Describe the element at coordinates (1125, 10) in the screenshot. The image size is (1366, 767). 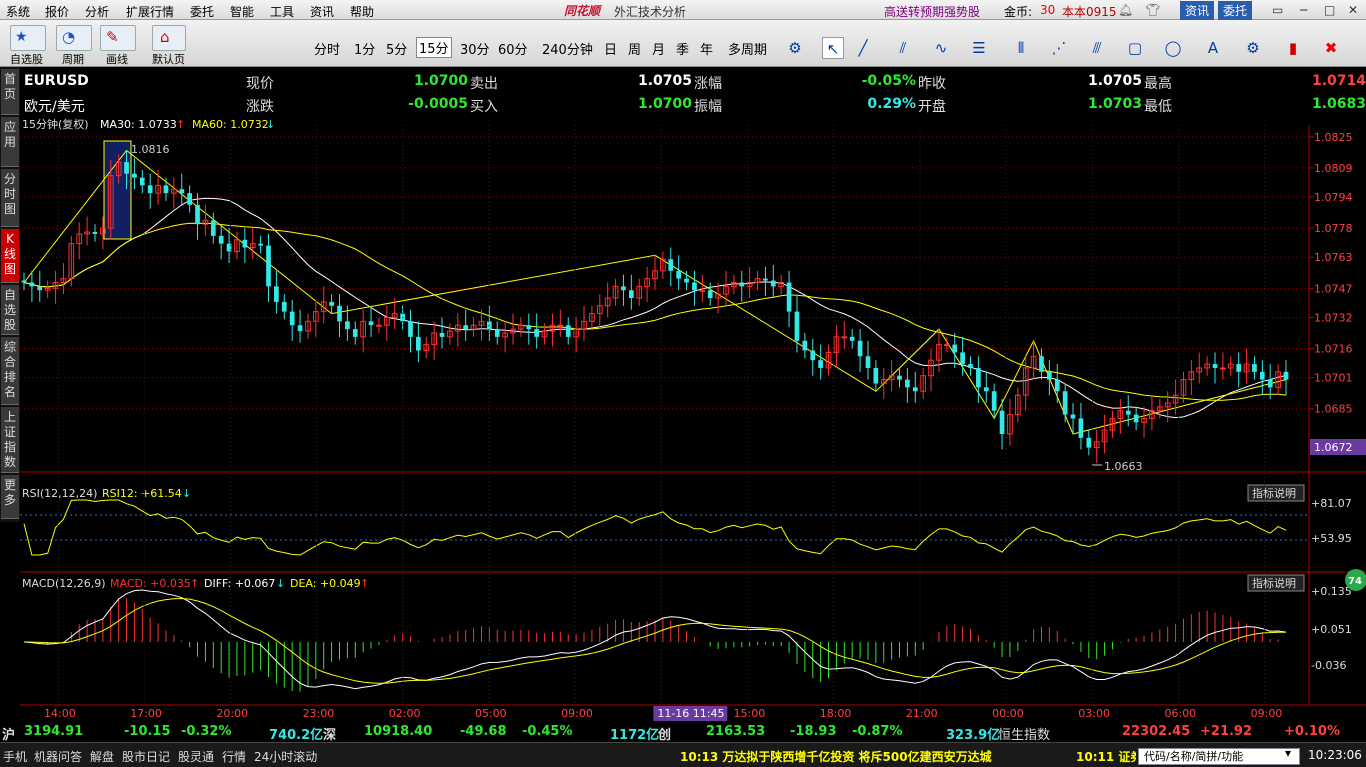
I see `bell-icon: 🔔︎` at that location.